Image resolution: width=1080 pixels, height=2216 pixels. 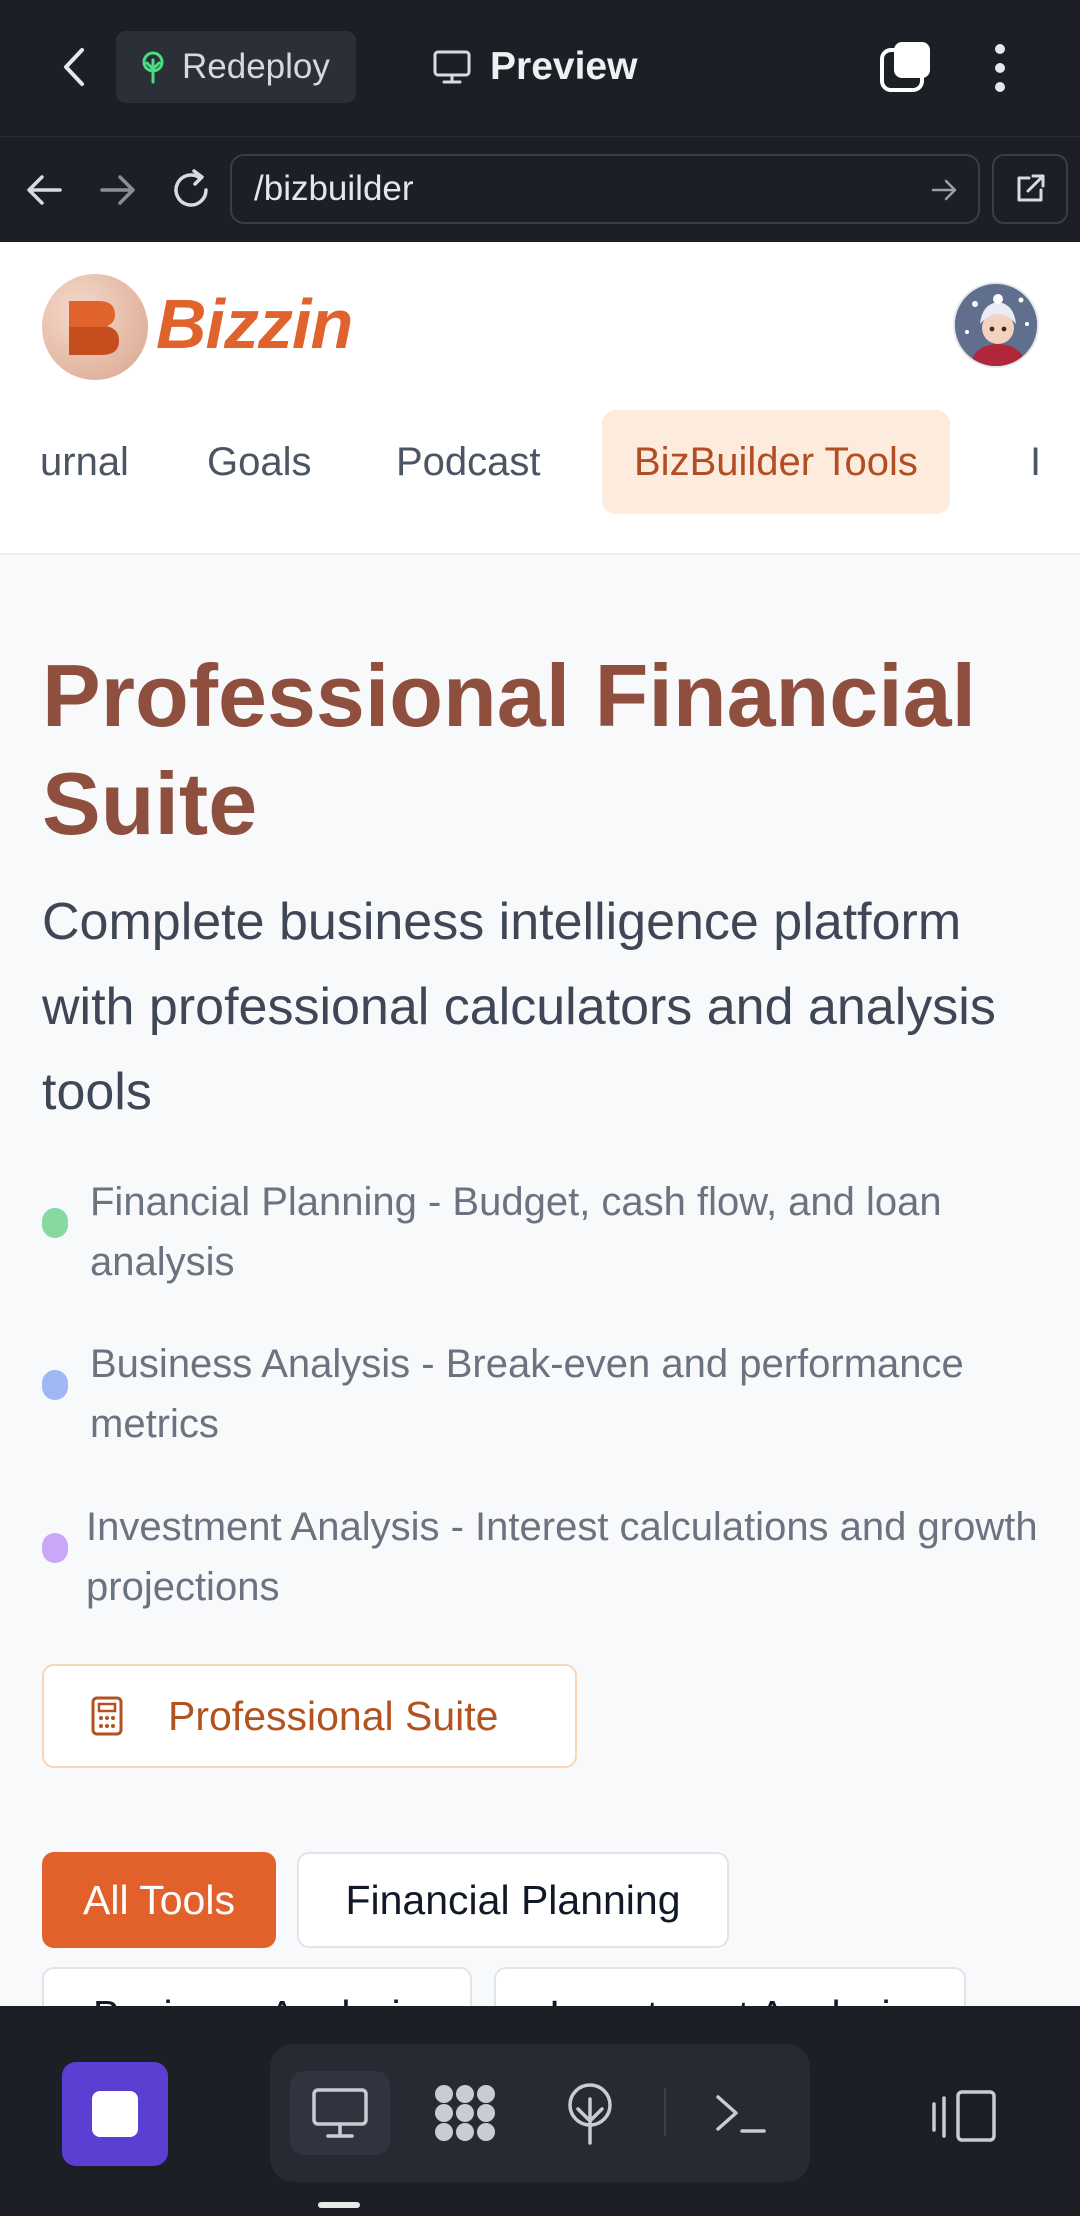 What do you see at coordinates (257, 1986) in the screenshot?
I see `filter-business-analysis: Business Analysis` at bounding box center [257, 1986].